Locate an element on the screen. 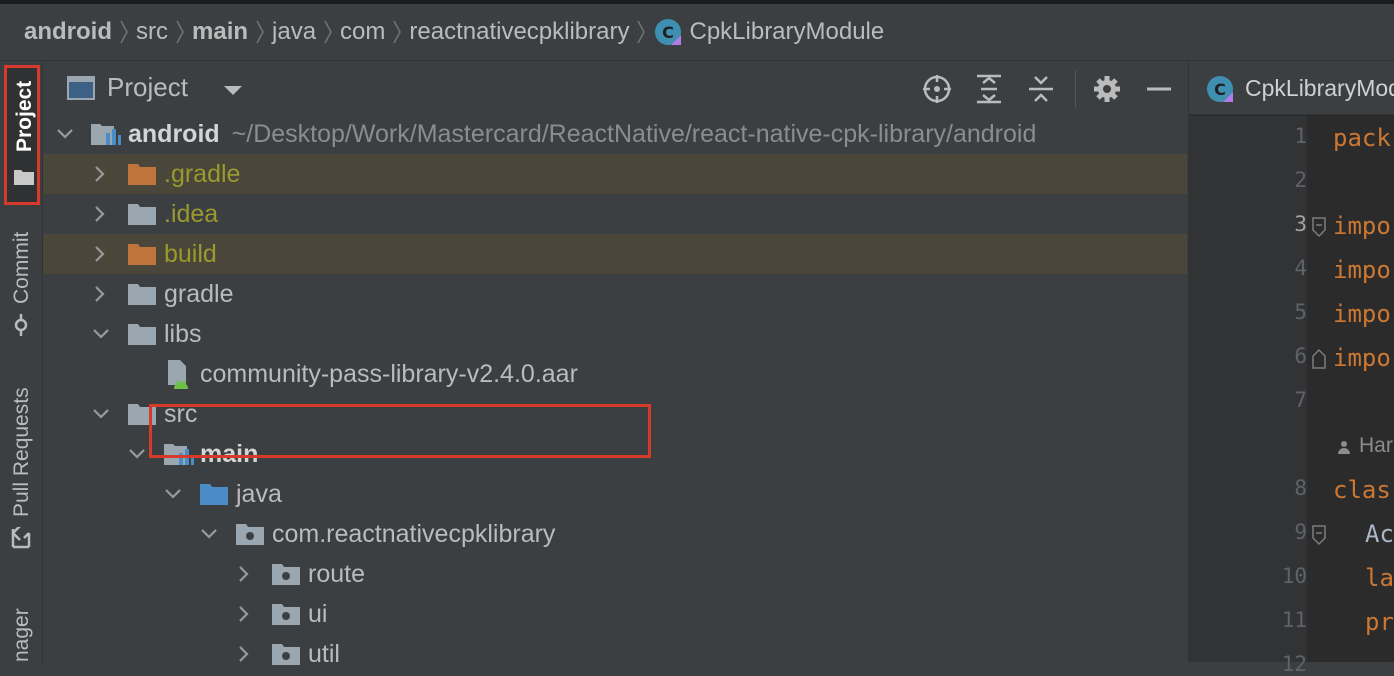 The image size is (1394, 676). minimize-icon is located at coordinates (1159, 89).